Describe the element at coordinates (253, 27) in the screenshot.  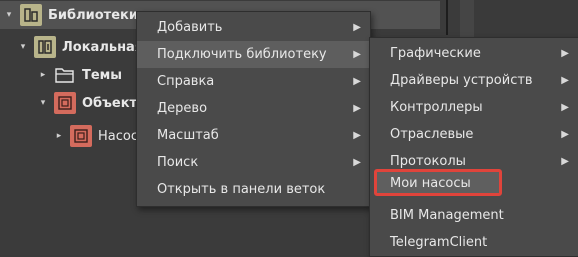
I see `menu-item-add: Добавить ▶` at that location.